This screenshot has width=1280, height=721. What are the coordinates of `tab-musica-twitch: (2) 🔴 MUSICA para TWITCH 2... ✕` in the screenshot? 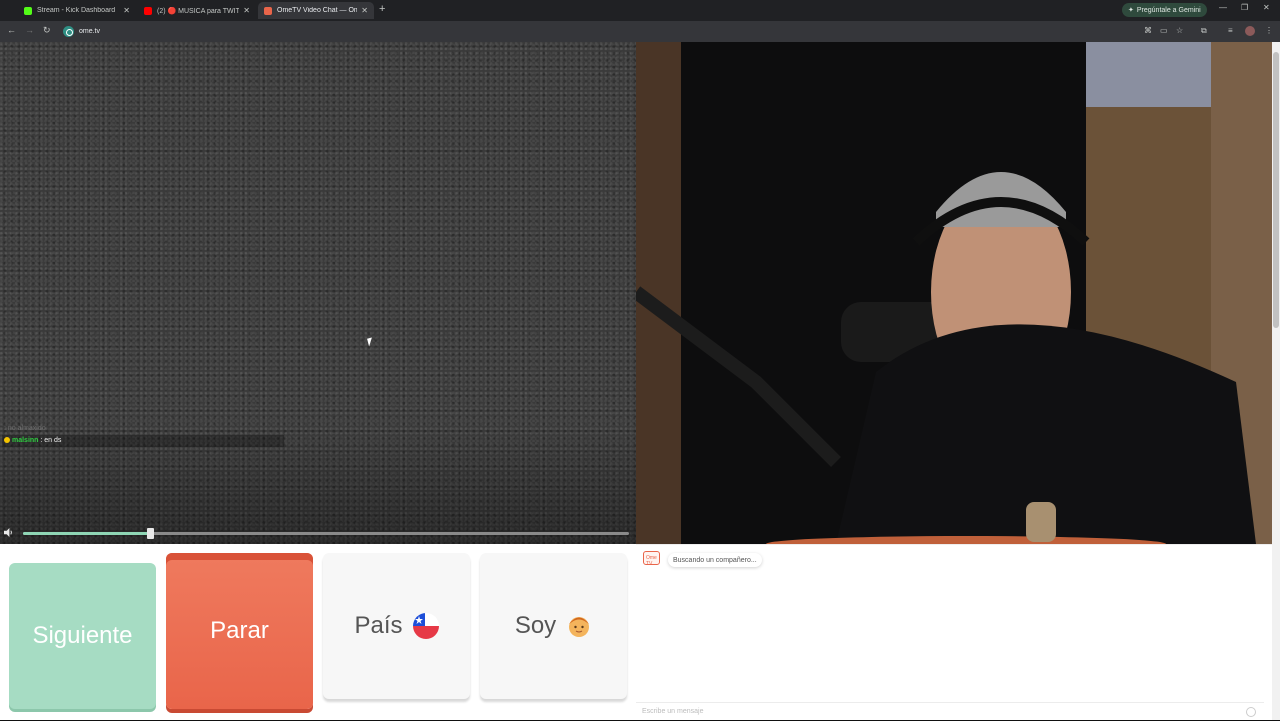 It's located at (197, 10).